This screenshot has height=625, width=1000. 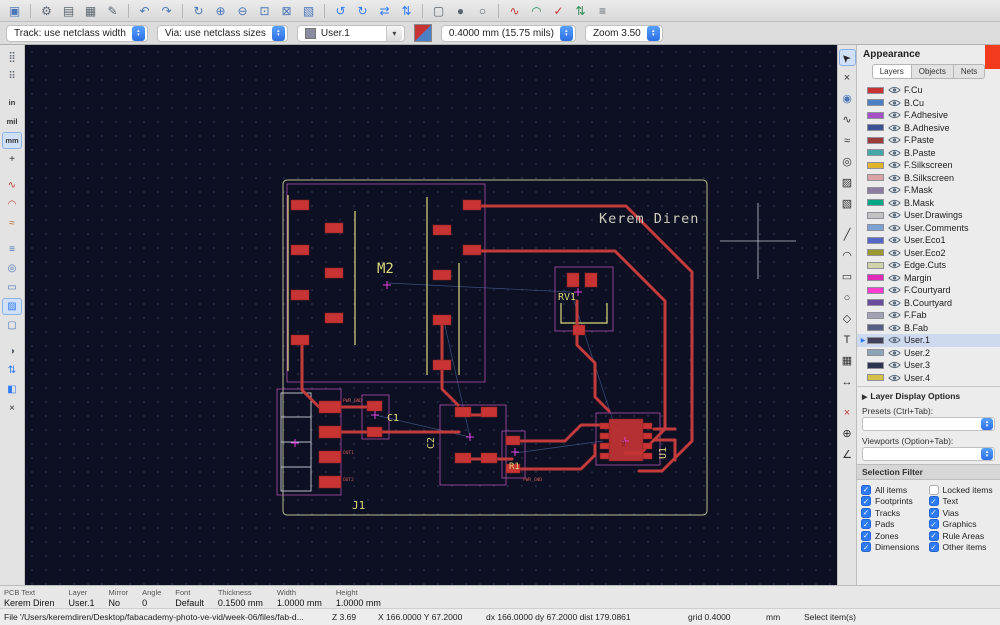 I want to click on layer-row-B.Mask: B.Mask, so click(x=928, y=203).